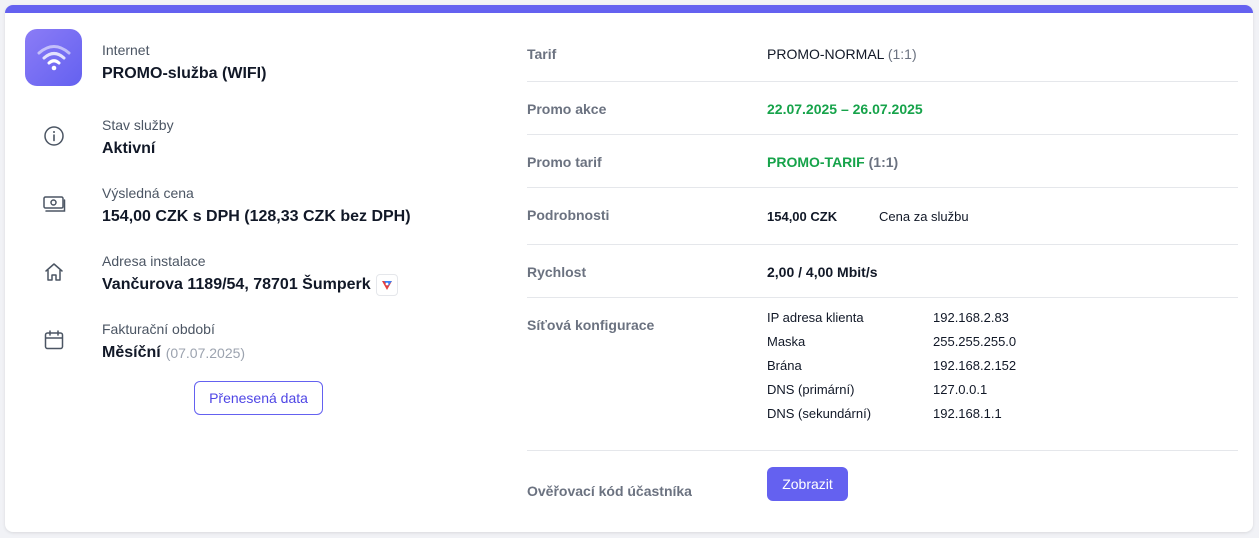  Describe the element at coordinates (971, 317) in the screenshot. I see `network-value: 192.168.2.83` at that location.